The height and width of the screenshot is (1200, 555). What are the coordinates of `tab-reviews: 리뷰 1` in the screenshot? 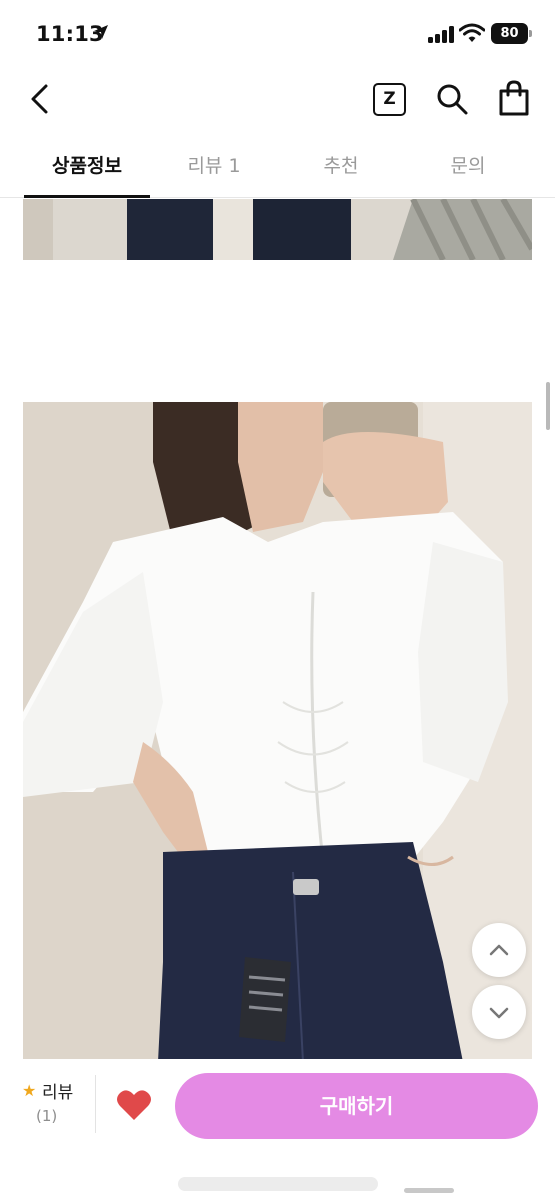 It's located at (214, 169).